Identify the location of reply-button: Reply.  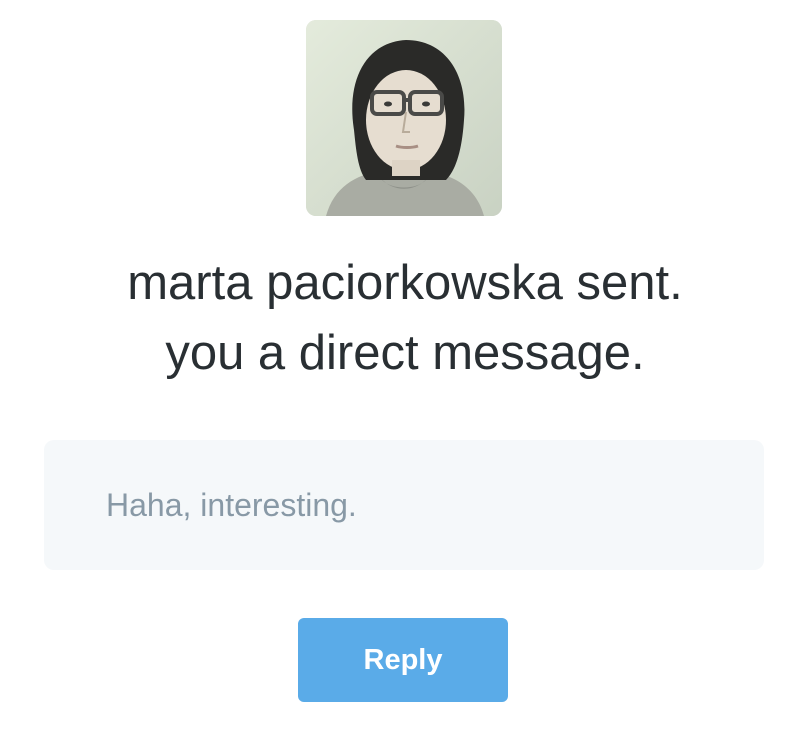
(403, 660).